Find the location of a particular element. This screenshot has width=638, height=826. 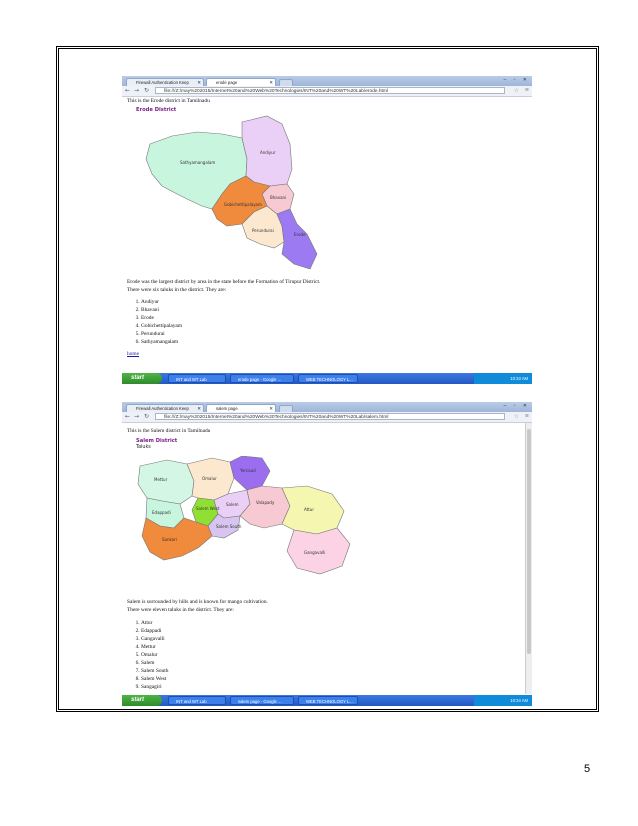

list-item: Andiyur is located at coordinates (161, 302).